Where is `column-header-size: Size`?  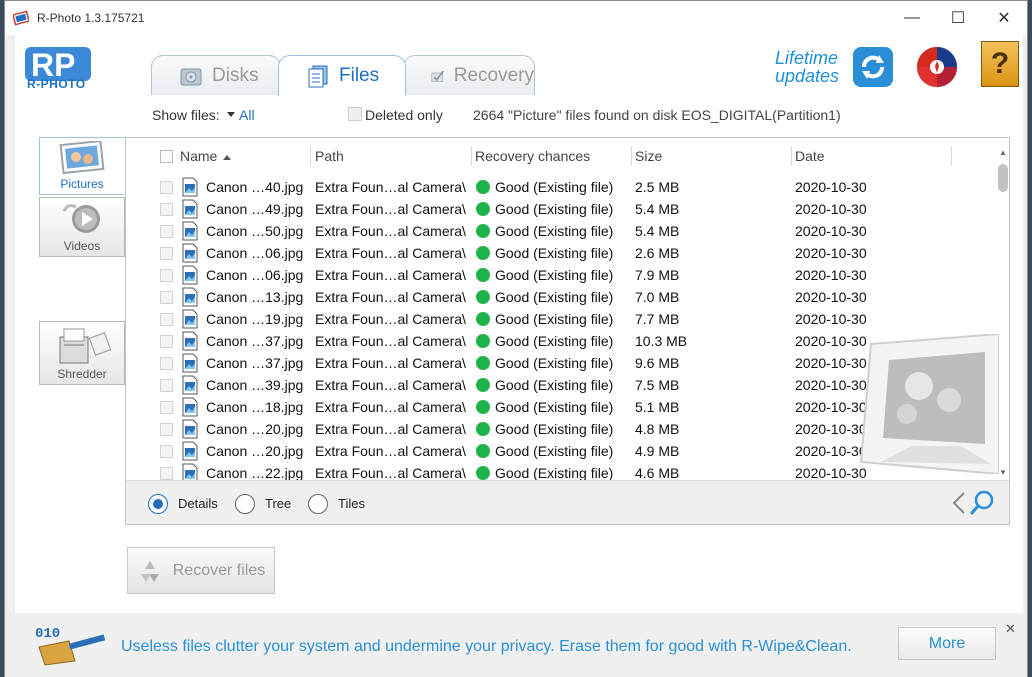
column-header-size: Size is located at coordinates (648, 156).